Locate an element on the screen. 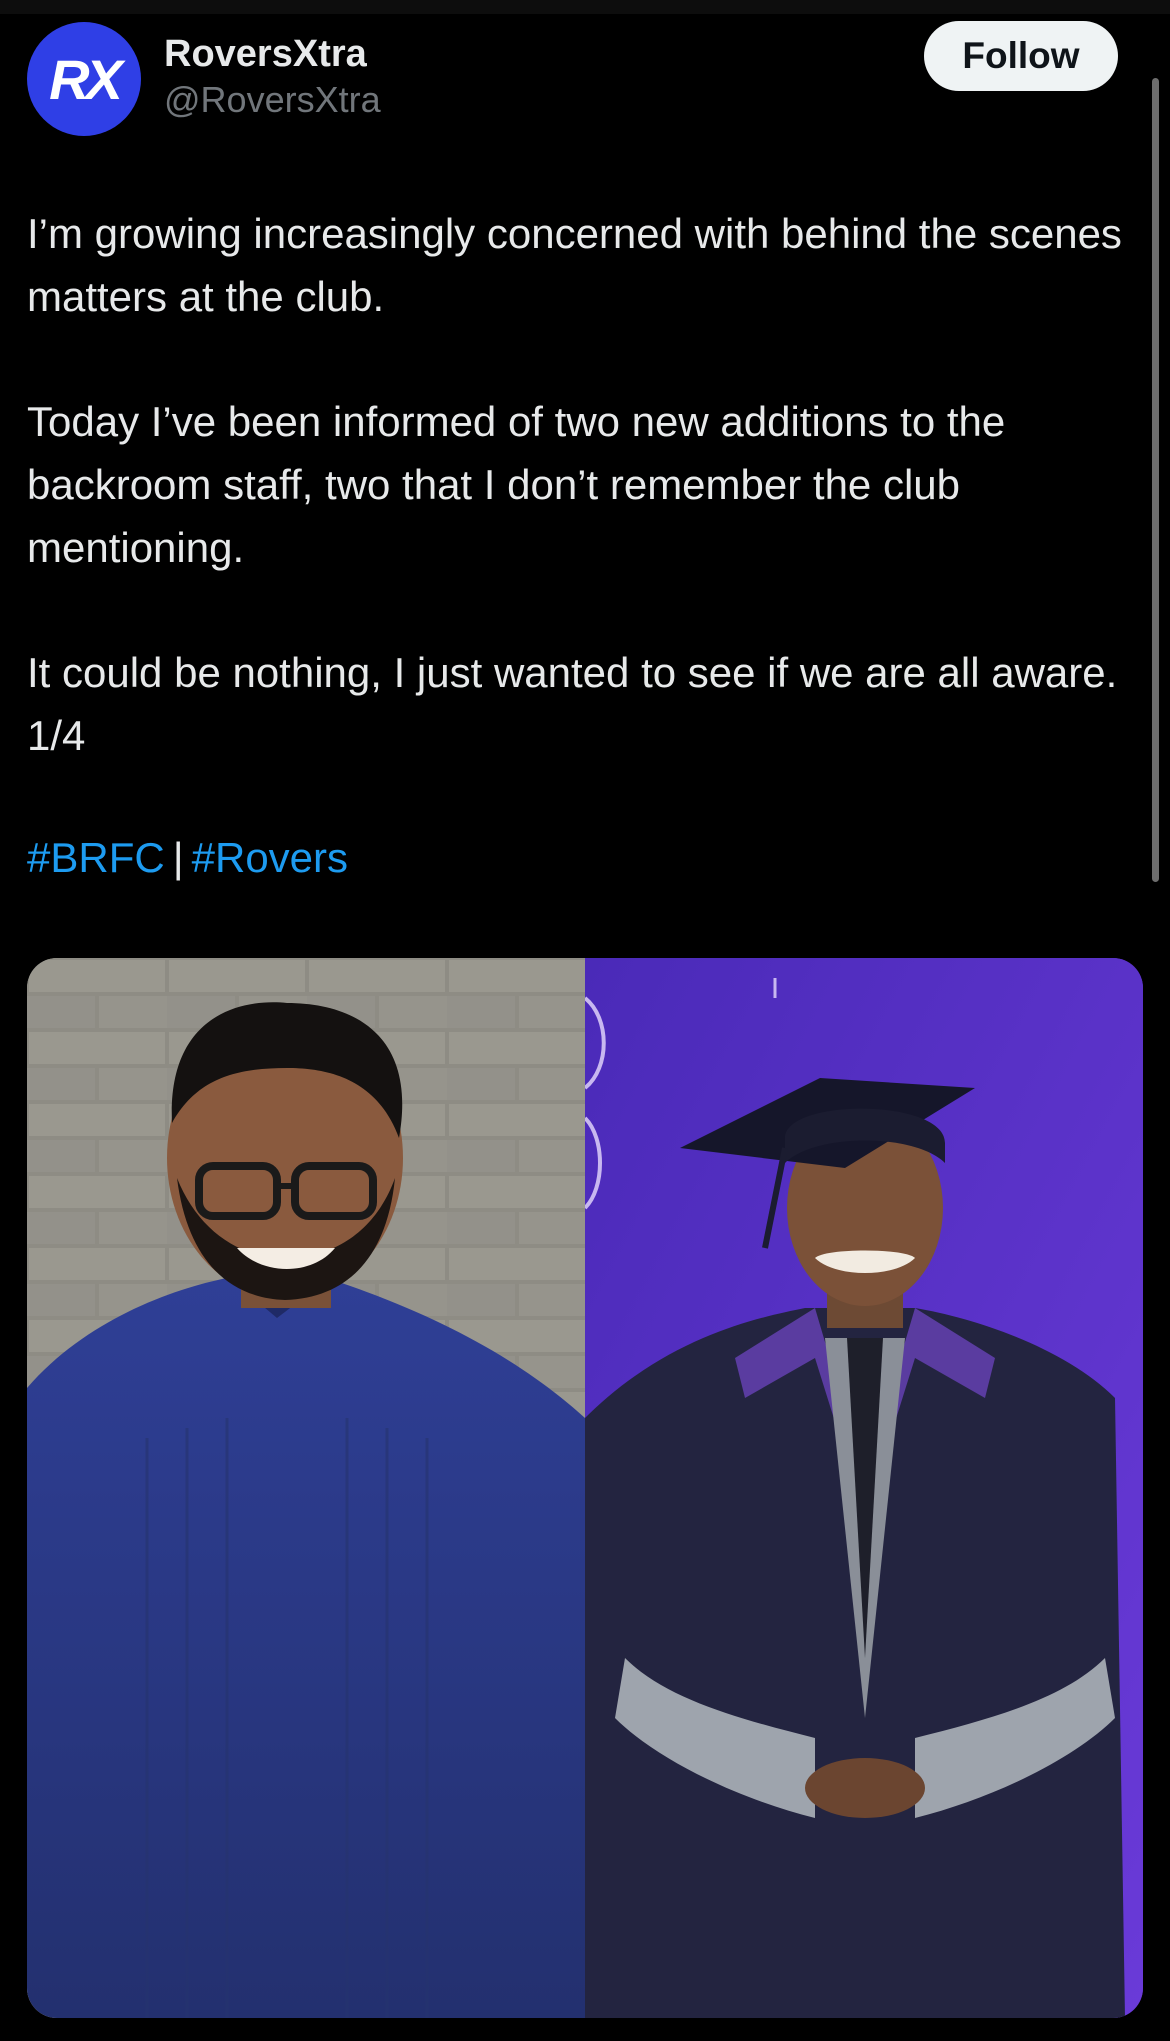 This screenshot has height=2041, width=1170. author-names: RoversXtra @RoversXtra is located at coordinates (272, 78).